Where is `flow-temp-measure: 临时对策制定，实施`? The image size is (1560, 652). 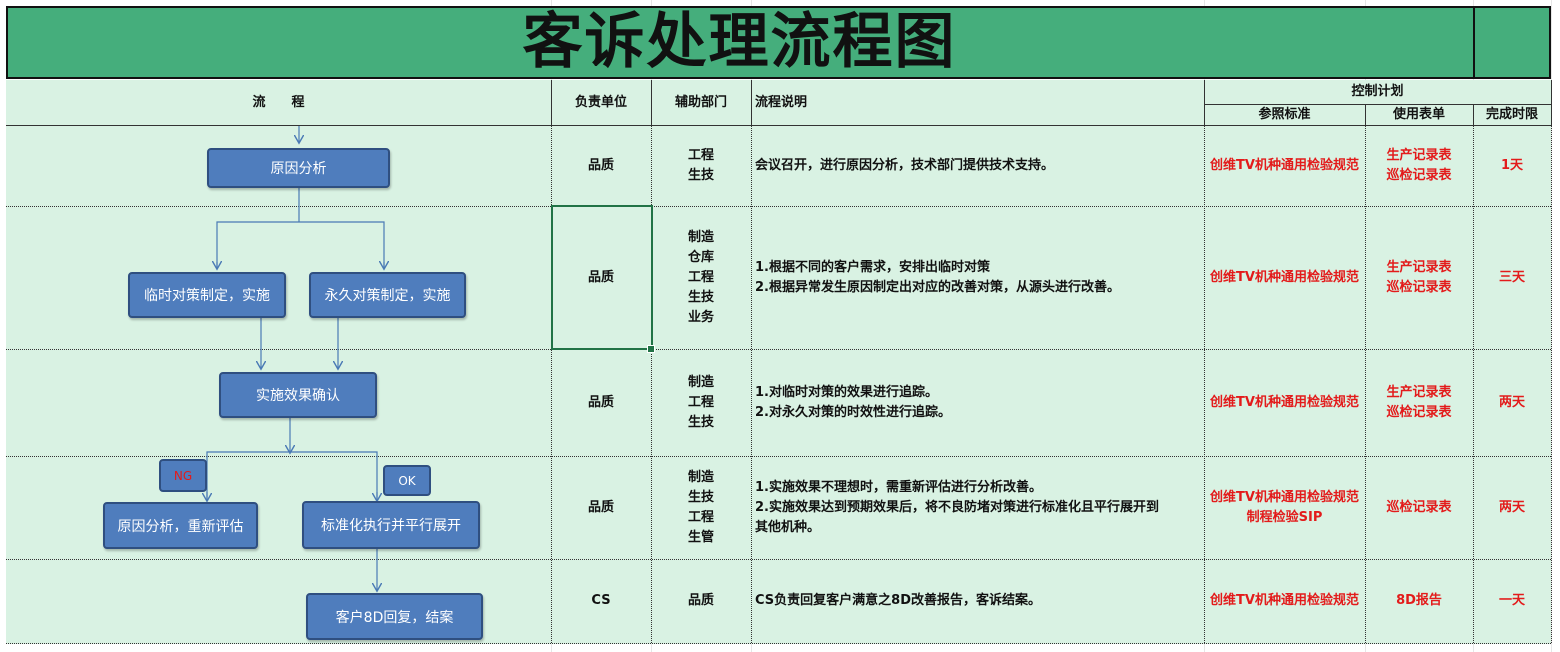 flow-temp-measure: 临时对策制定，实施 is located at coordinates (207, 295).